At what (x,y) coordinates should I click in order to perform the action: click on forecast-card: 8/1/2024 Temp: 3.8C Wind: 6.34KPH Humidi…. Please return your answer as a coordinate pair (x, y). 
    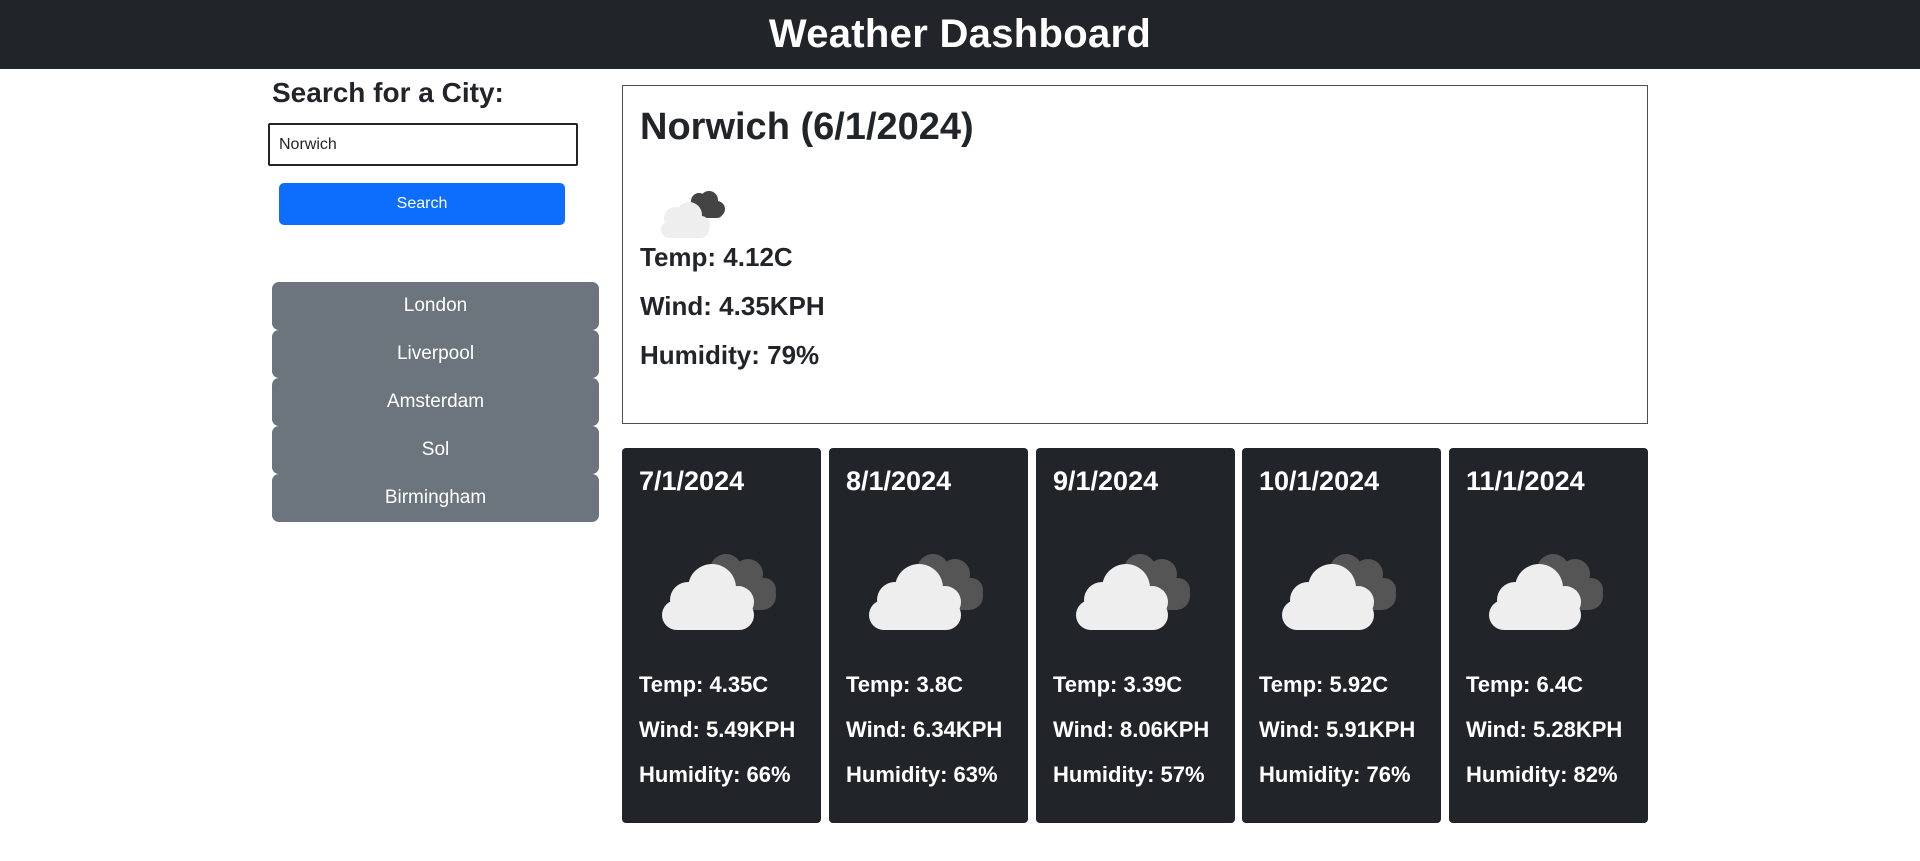
    Looking at the image, I should click on (928, 635).